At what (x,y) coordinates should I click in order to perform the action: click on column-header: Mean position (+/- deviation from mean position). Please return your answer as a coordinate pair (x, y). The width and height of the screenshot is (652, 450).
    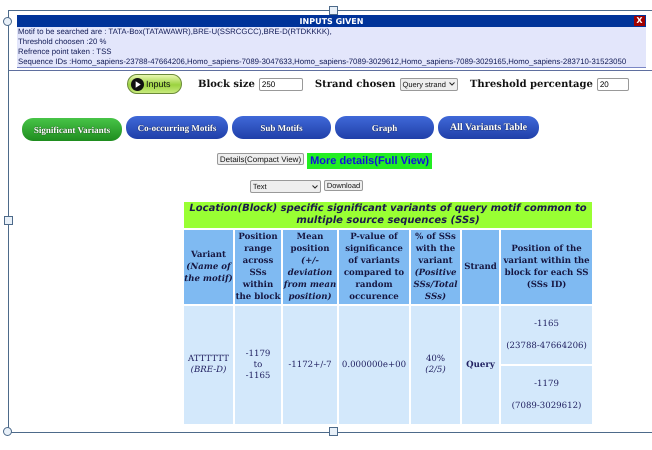
    Looking at the image, I should click on (310, 267).